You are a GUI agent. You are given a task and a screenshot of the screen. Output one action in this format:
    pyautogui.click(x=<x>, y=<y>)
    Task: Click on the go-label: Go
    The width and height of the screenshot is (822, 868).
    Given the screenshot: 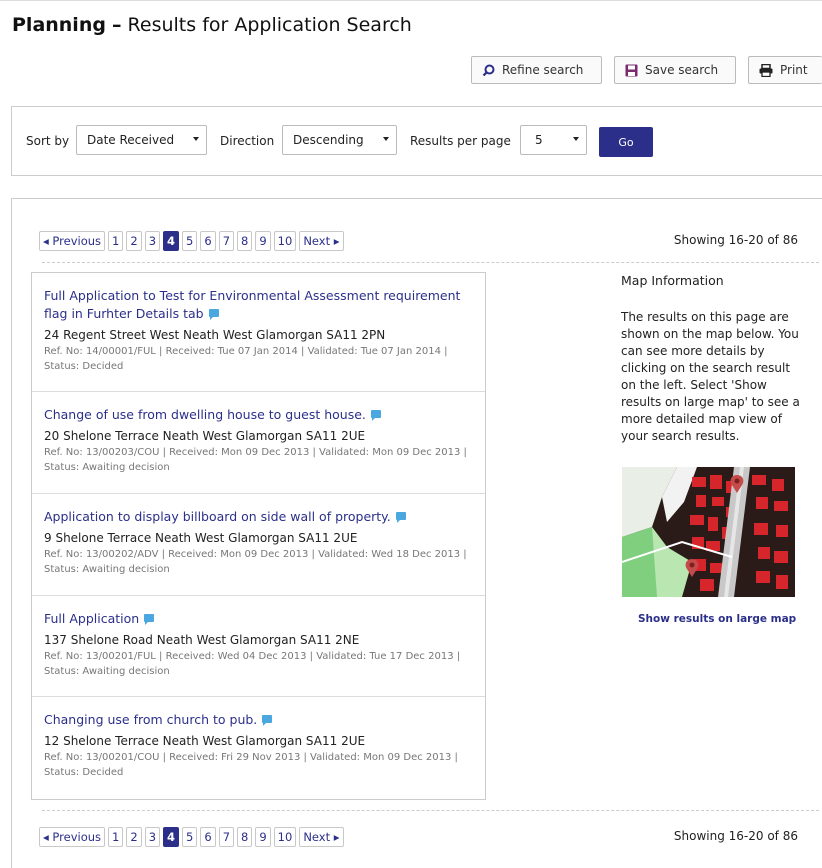 What is the action you would take?
    pyautogui.click(x=626, y=142)
    